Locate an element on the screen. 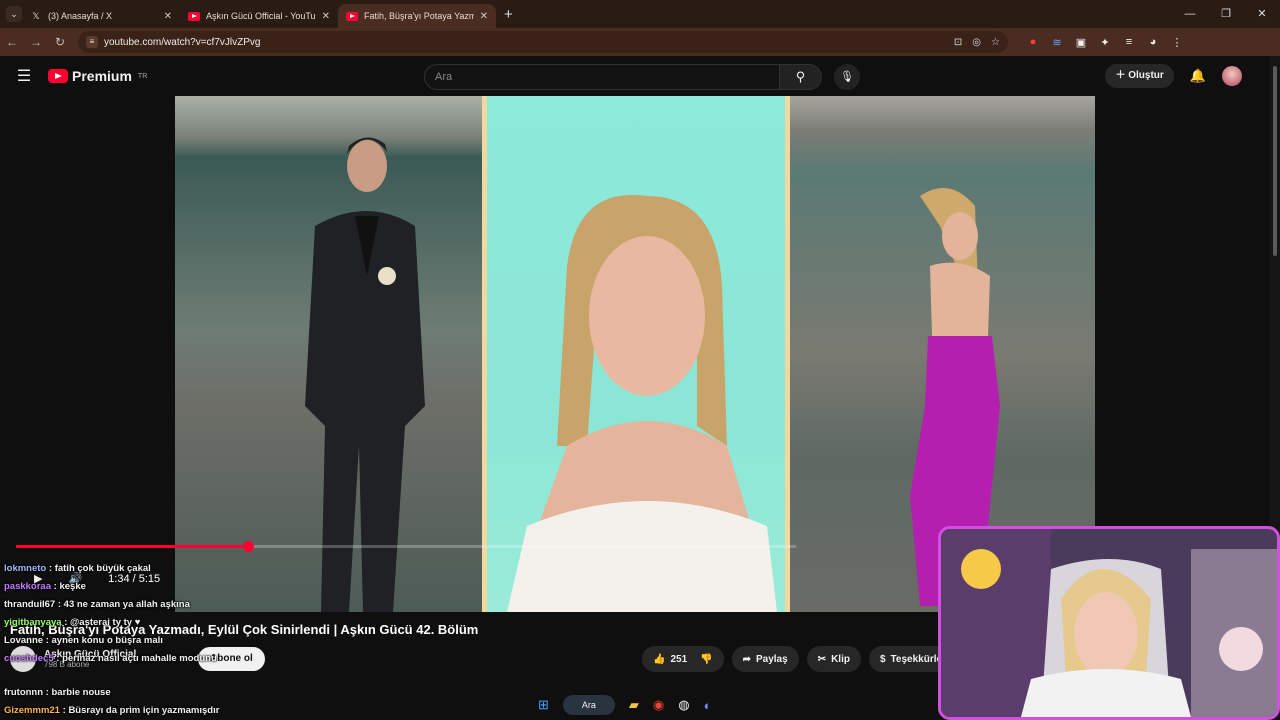 This screenshot has width=1280, height=720. chat-text: 43 ne zaman ya allah aşkına is located at coordinates (126, 604).